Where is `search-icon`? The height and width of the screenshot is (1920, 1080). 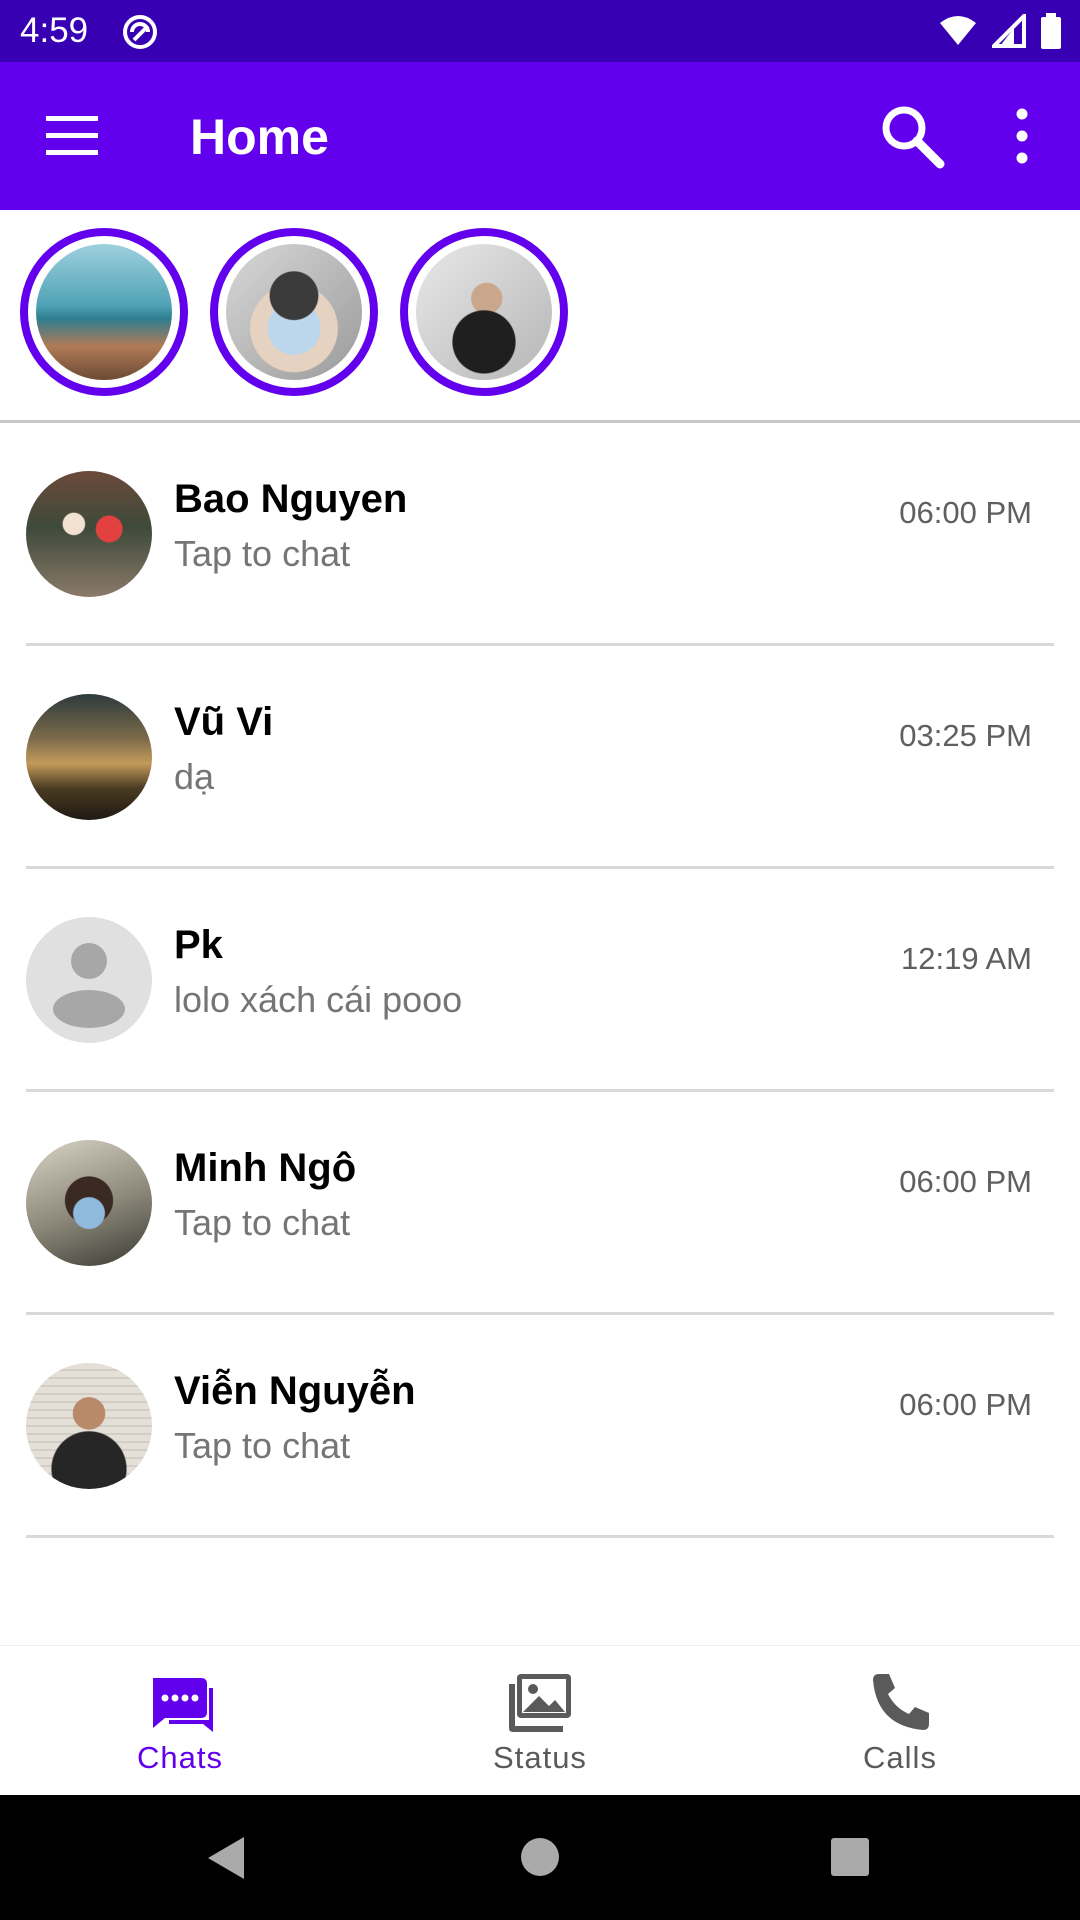 search-icon is located at coordinates (912, 136).